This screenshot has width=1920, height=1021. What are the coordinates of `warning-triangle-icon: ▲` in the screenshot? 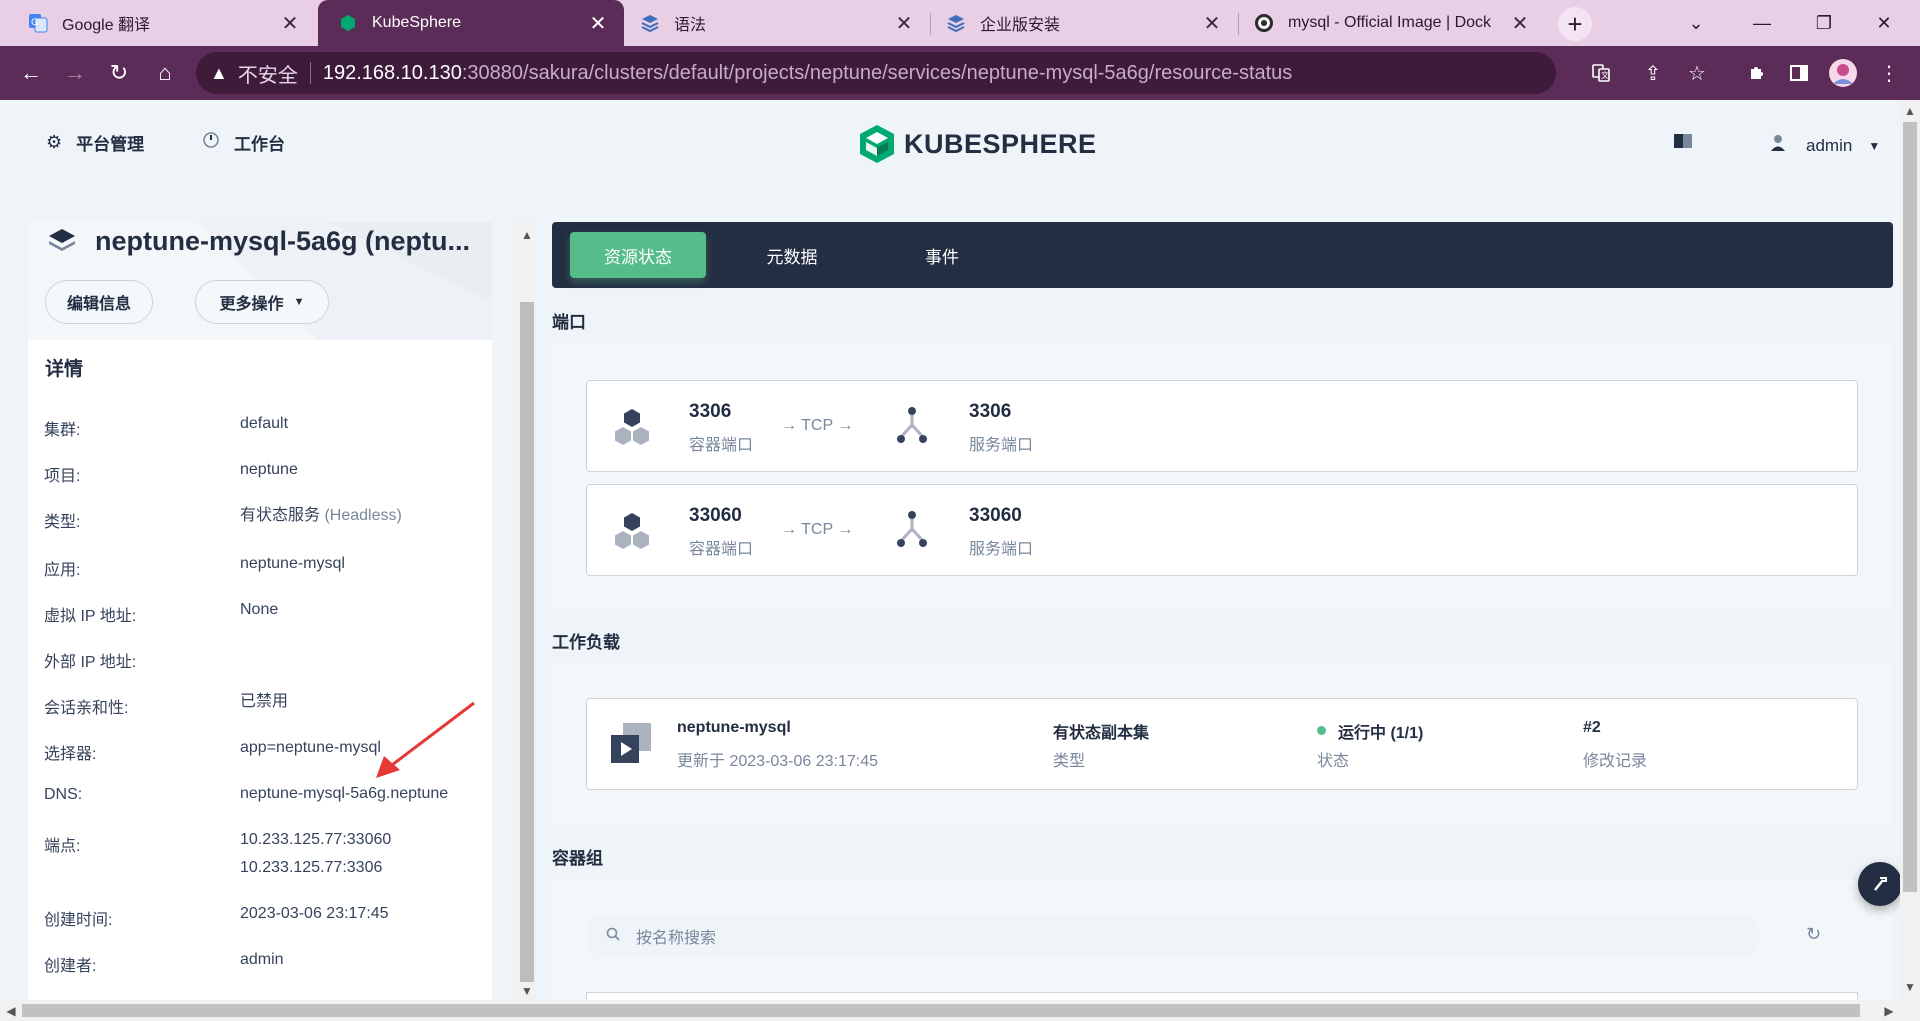 It's located at (219, 73).